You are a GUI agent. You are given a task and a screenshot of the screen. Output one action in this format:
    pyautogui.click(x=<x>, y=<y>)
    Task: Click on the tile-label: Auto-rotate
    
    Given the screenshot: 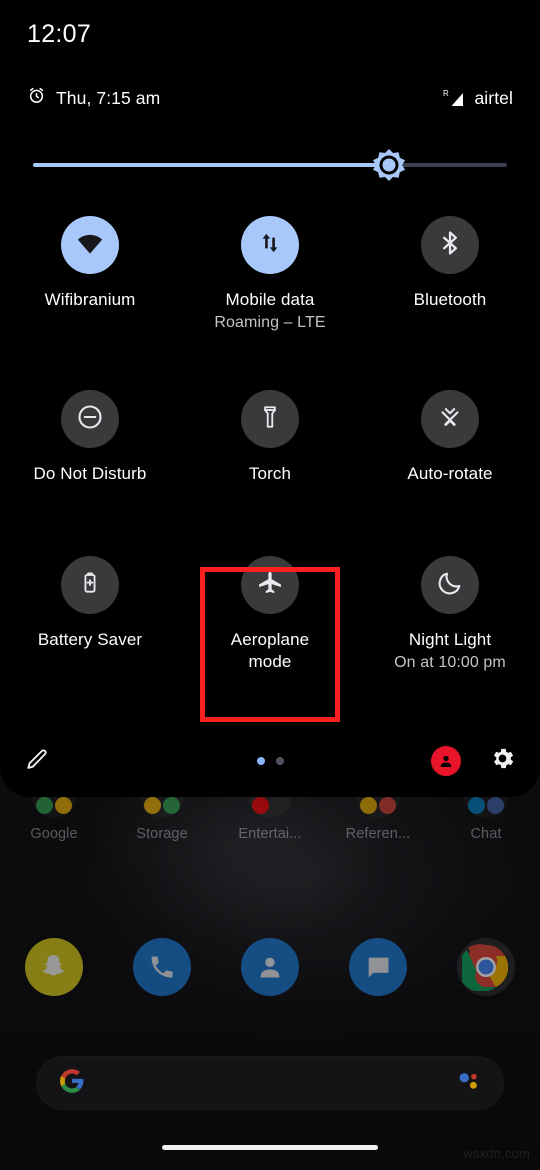 What is the action you would take?
    pyautogui.click(x=450, y=473)
    